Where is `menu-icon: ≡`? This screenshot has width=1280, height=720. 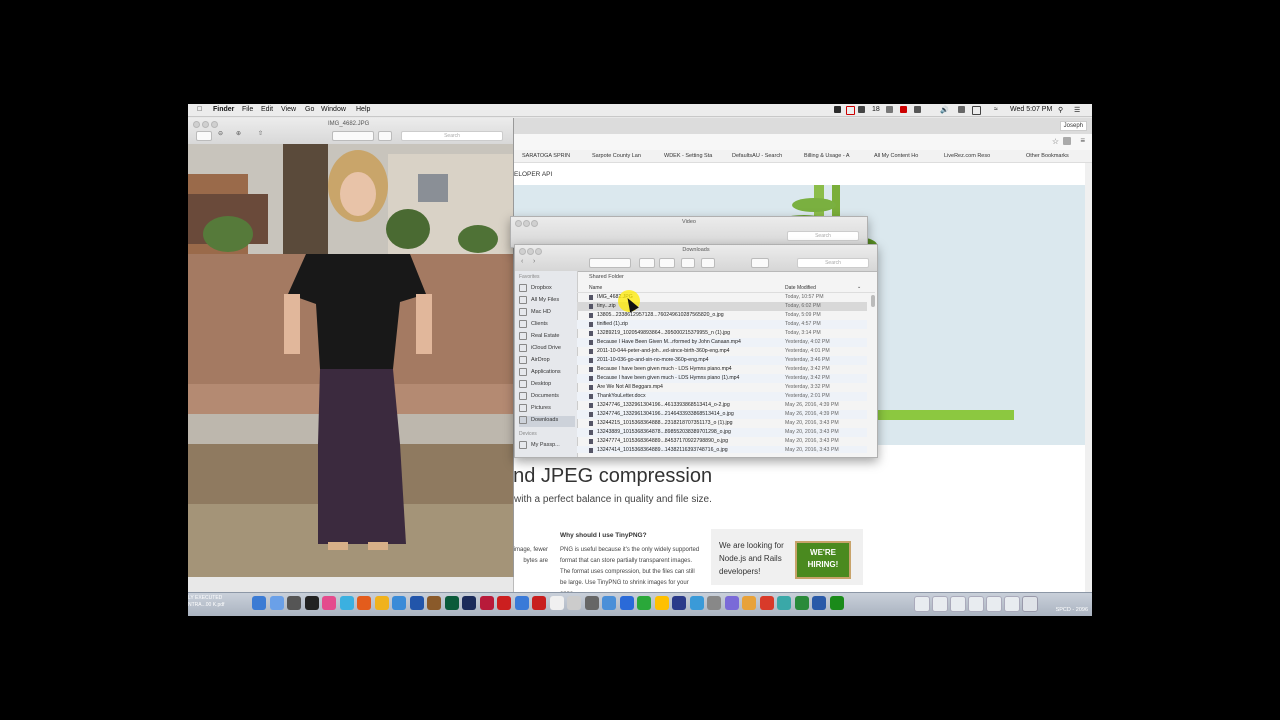 menu-icon: ≡ is located at coordinates (1082, 140).